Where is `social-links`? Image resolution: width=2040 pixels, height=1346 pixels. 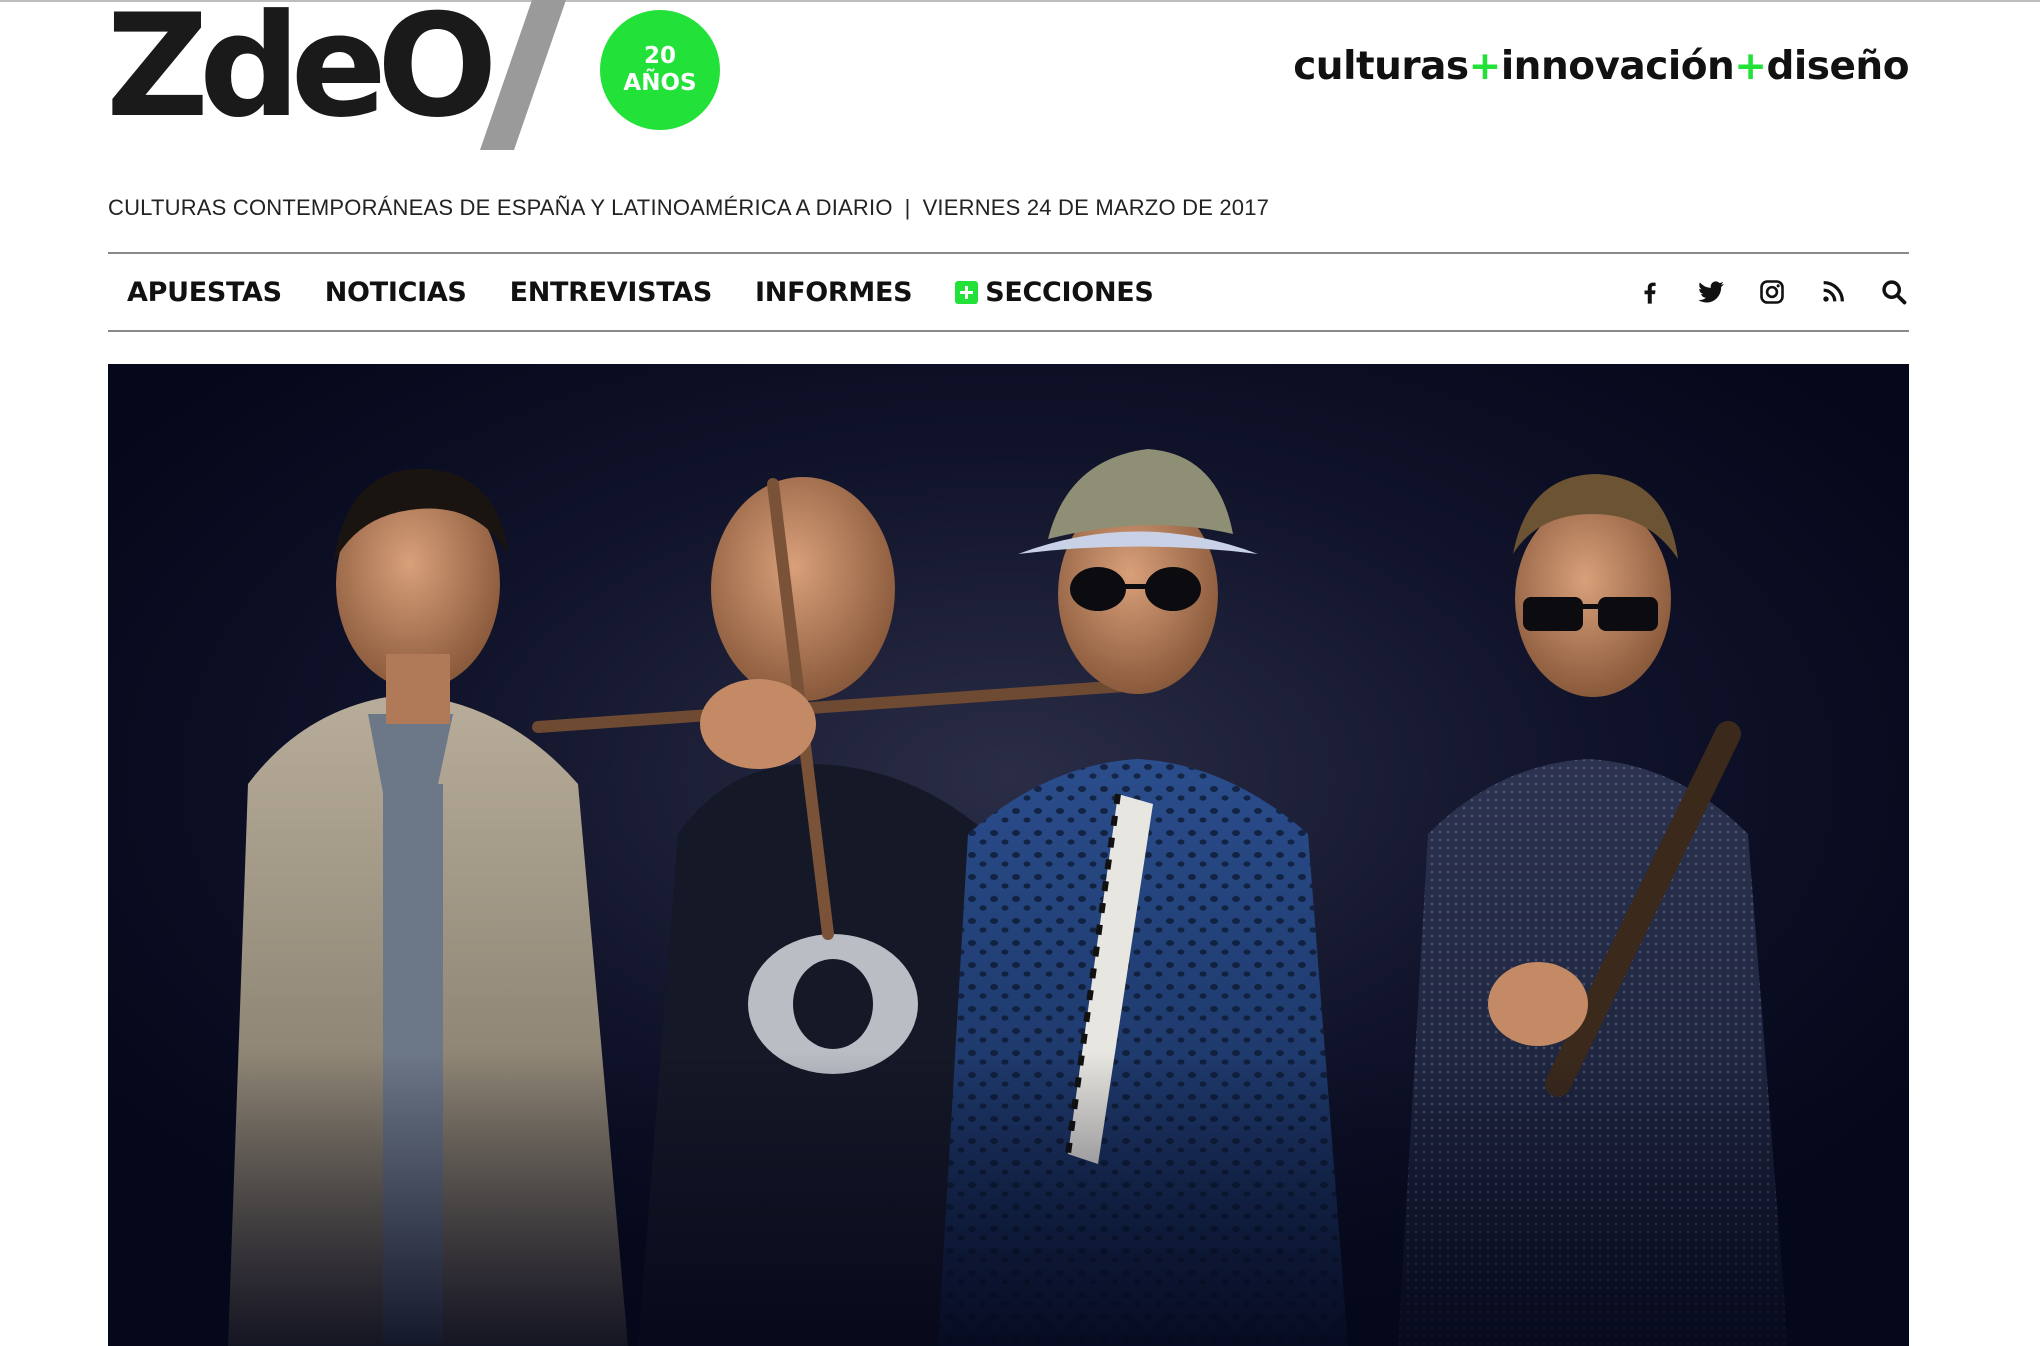 social-links is located at coordinates (1756, 292).